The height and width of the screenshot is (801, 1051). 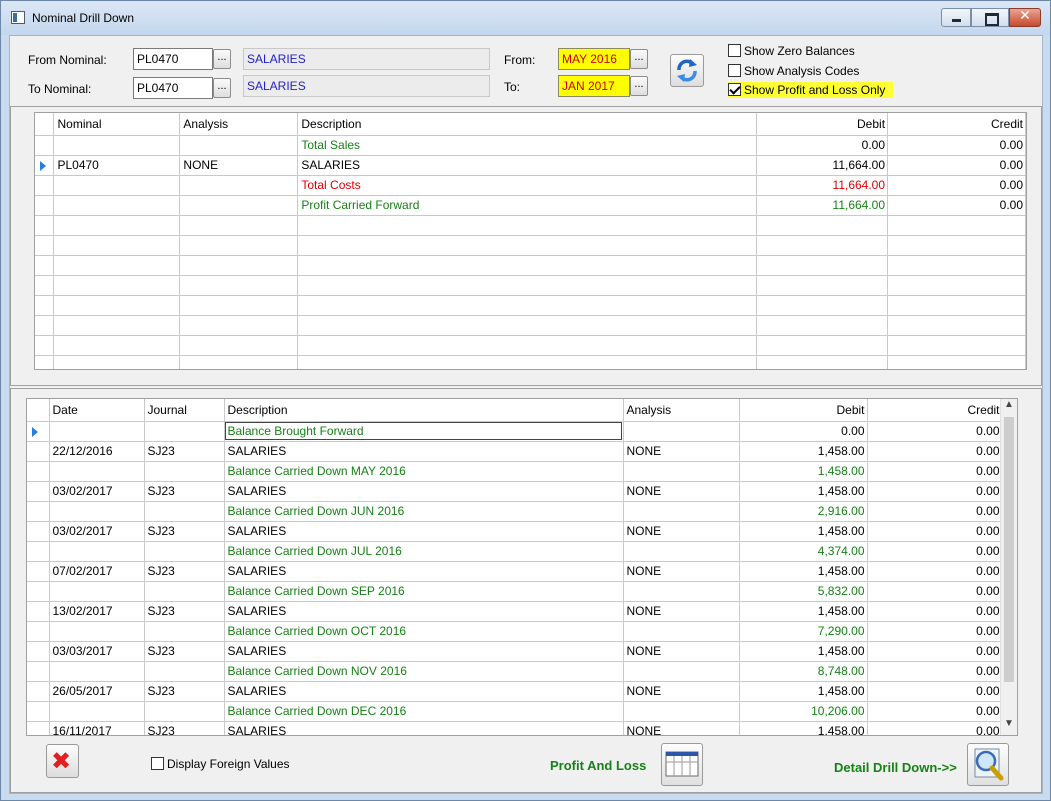 I want to click on show-analysis-codes-checkbox: Show Analysis Codes, so click(x=793, y=72).